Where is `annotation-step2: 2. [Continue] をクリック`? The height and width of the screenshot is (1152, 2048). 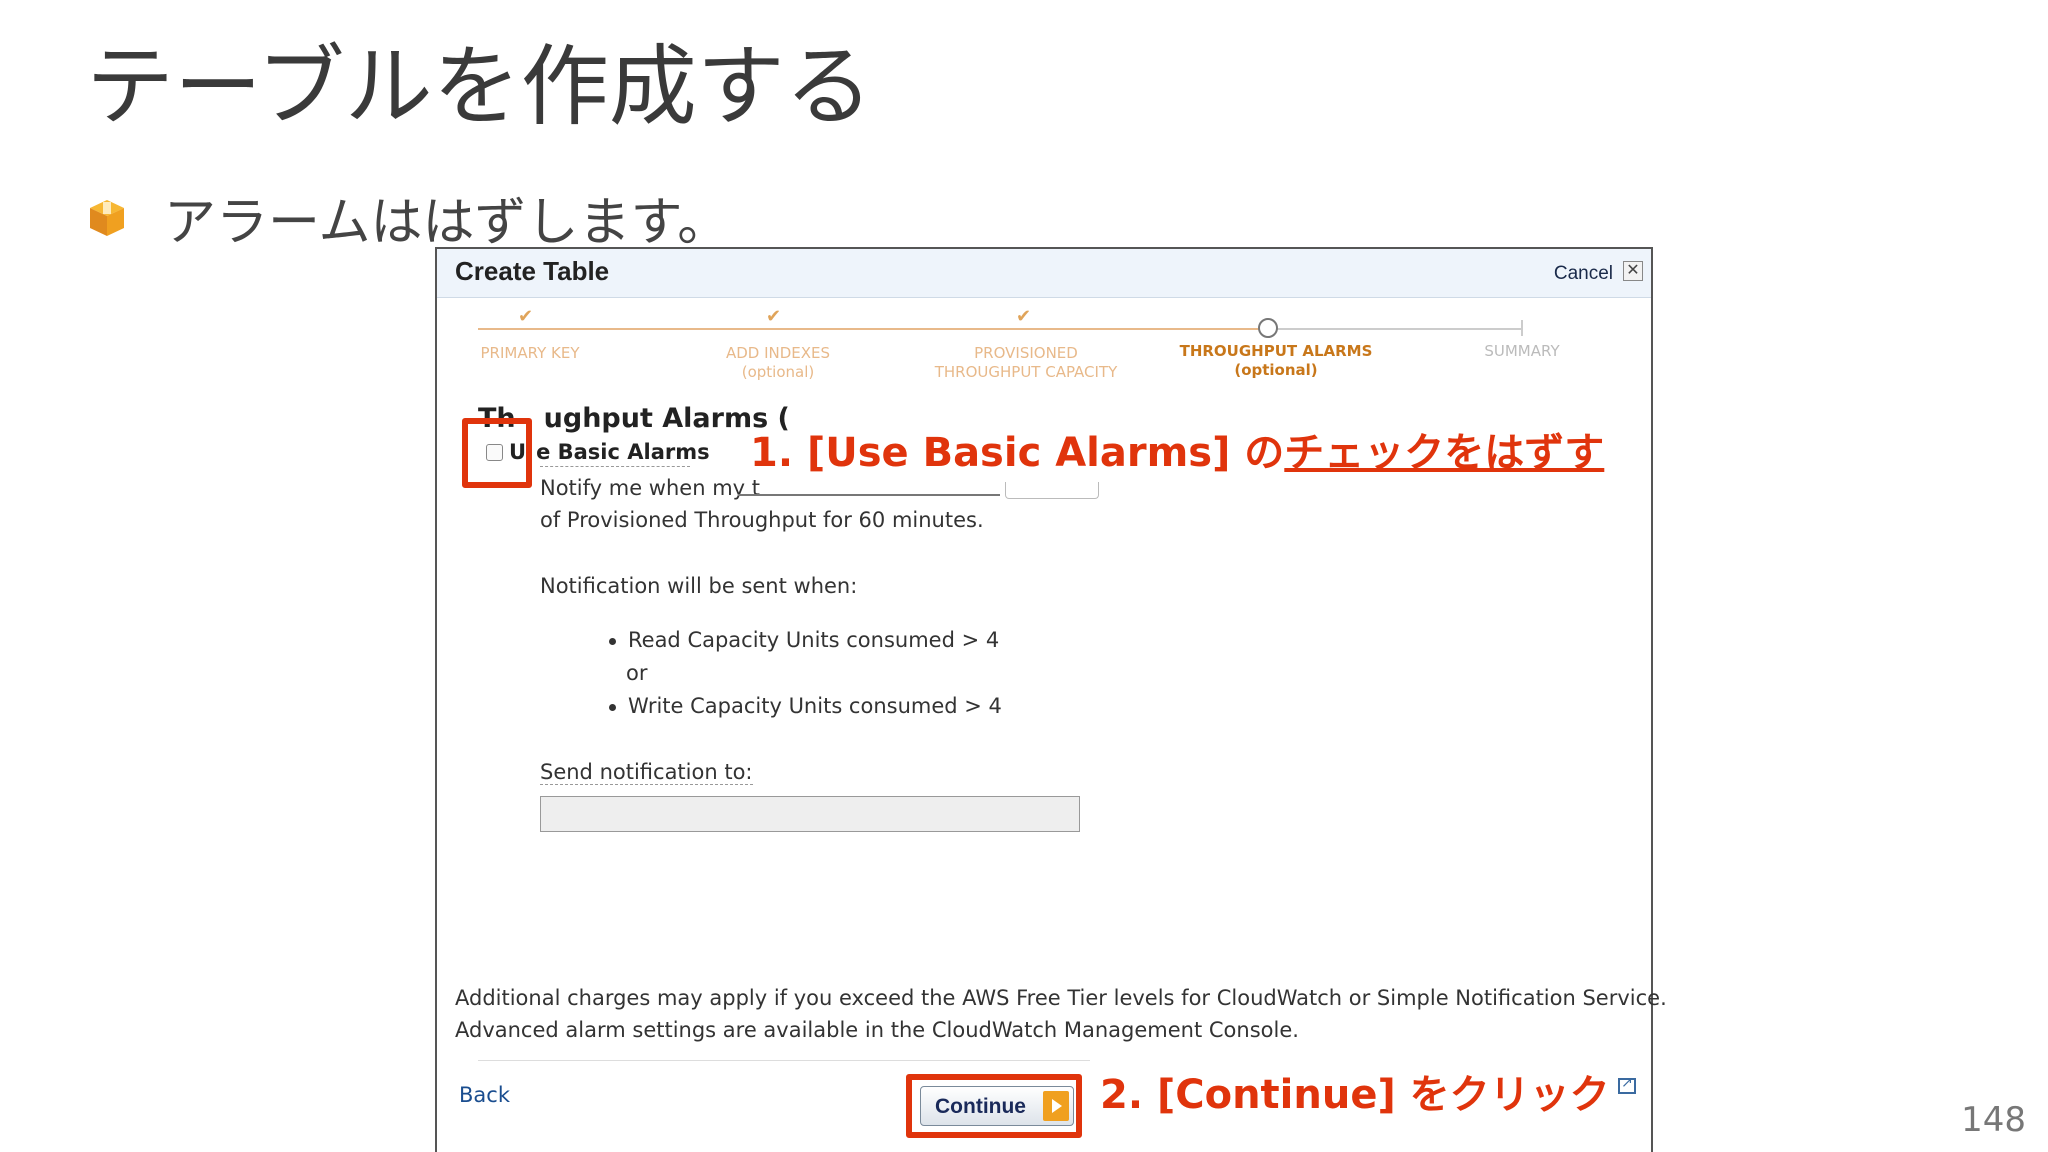
annotation-step2: 2. [Continue] をクリック is located at coordinates (1355, 1095).